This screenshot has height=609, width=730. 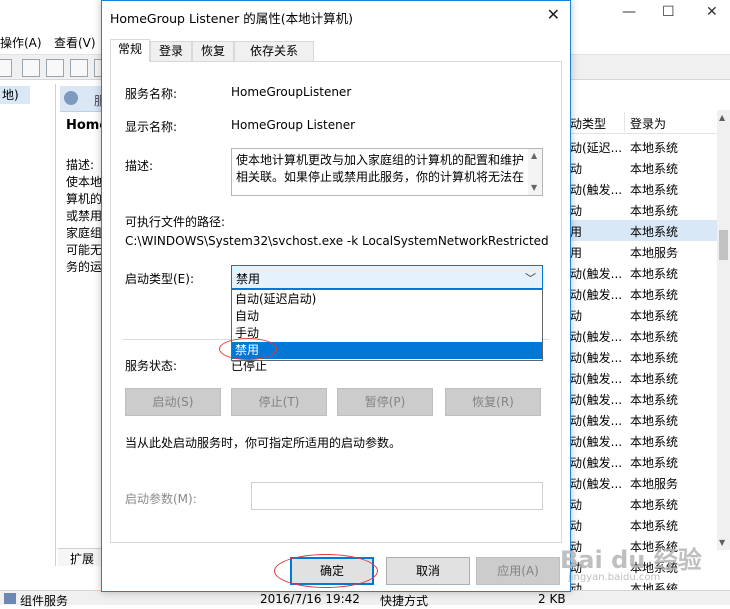 What do you see at coordinates (80, 165) in the screenshot?
I see `desc-line: 描述:` at bounding box center [80, 165].